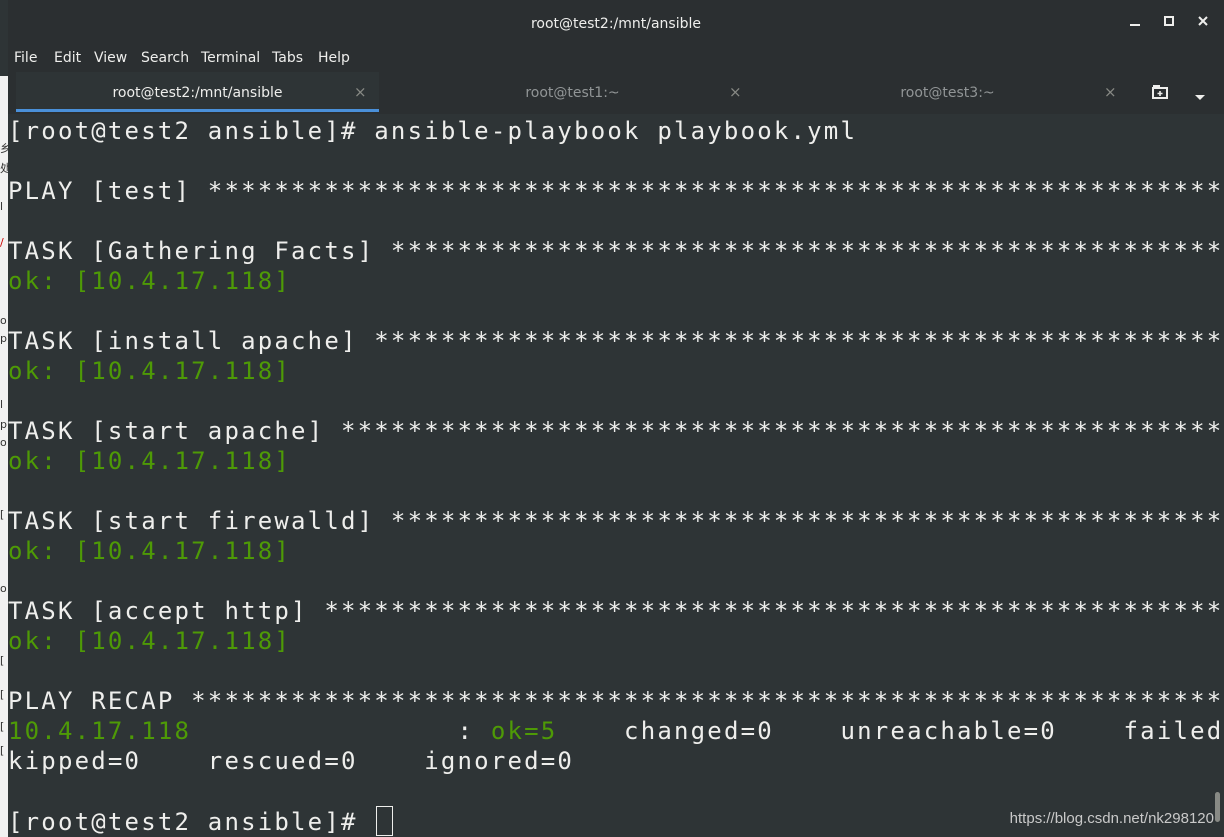  Describe the element at coordinates (1201, 93) in the screenshot. I see `tabs-menu-button` at that location.